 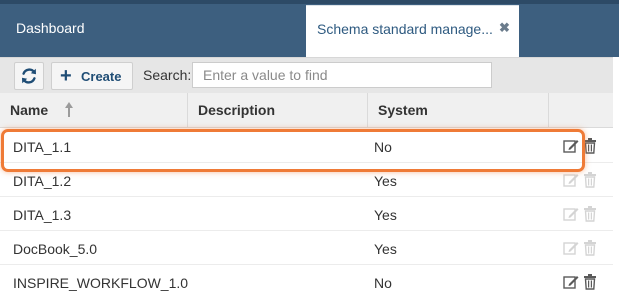 What do you see at coordinates (403, 110) in the screenshot?
I see `column-header-system-label: System` at bounding box center [403, 110].